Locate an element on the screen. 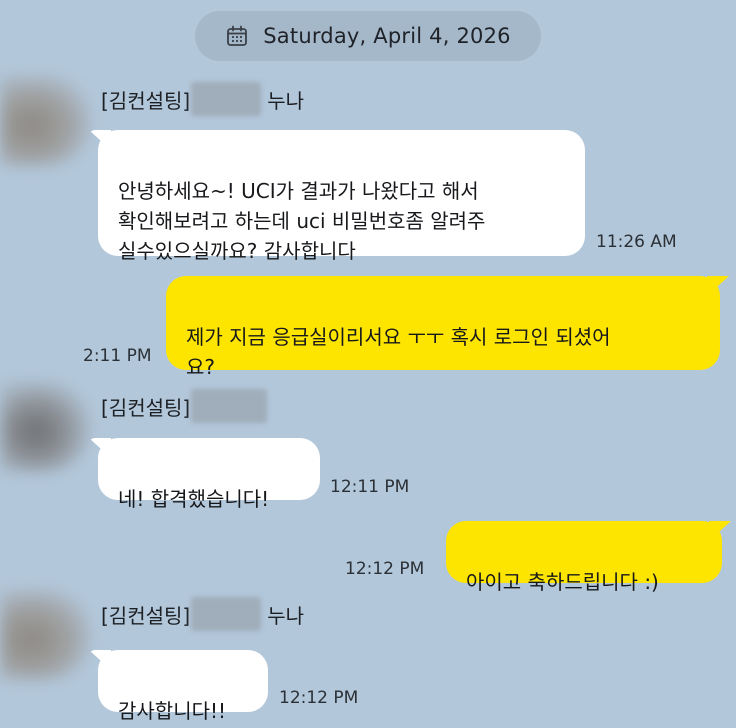 Image resolution: width=736 pixels, height=728 pixels. message-time: 2:11 PM is located at coordinates (117, 356).